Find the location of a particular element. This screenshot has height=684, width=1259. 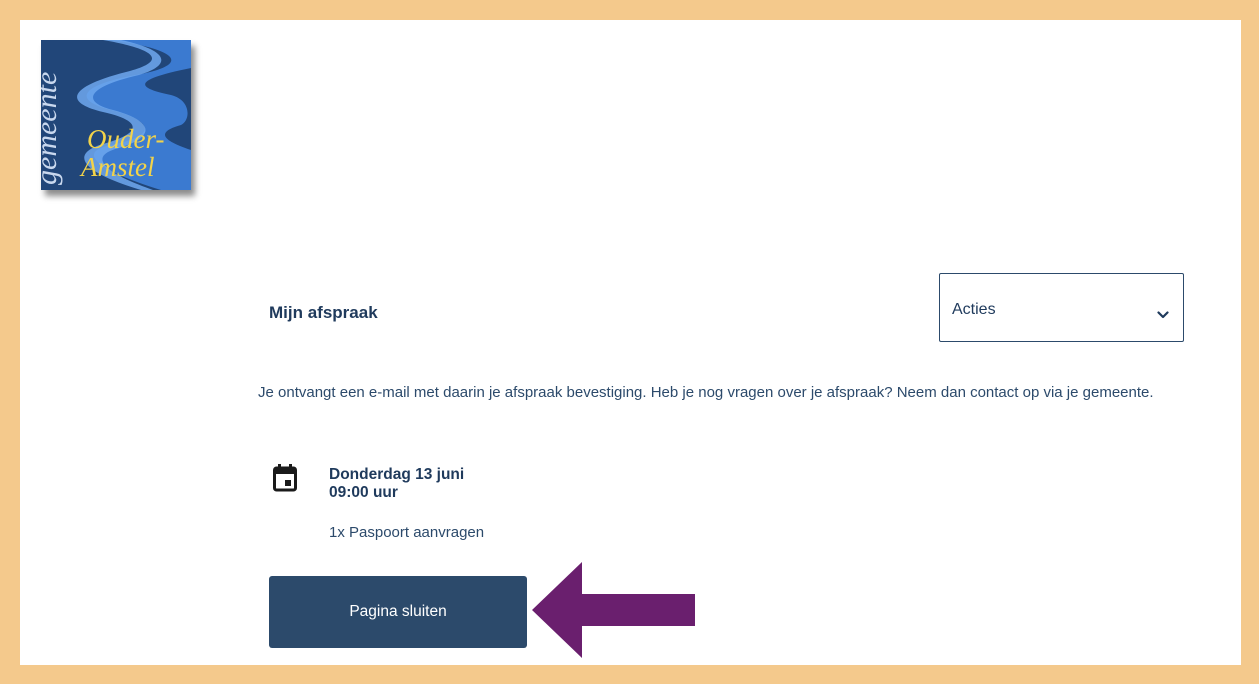

actions-select: Acties is located at coordinates (1061, 307).